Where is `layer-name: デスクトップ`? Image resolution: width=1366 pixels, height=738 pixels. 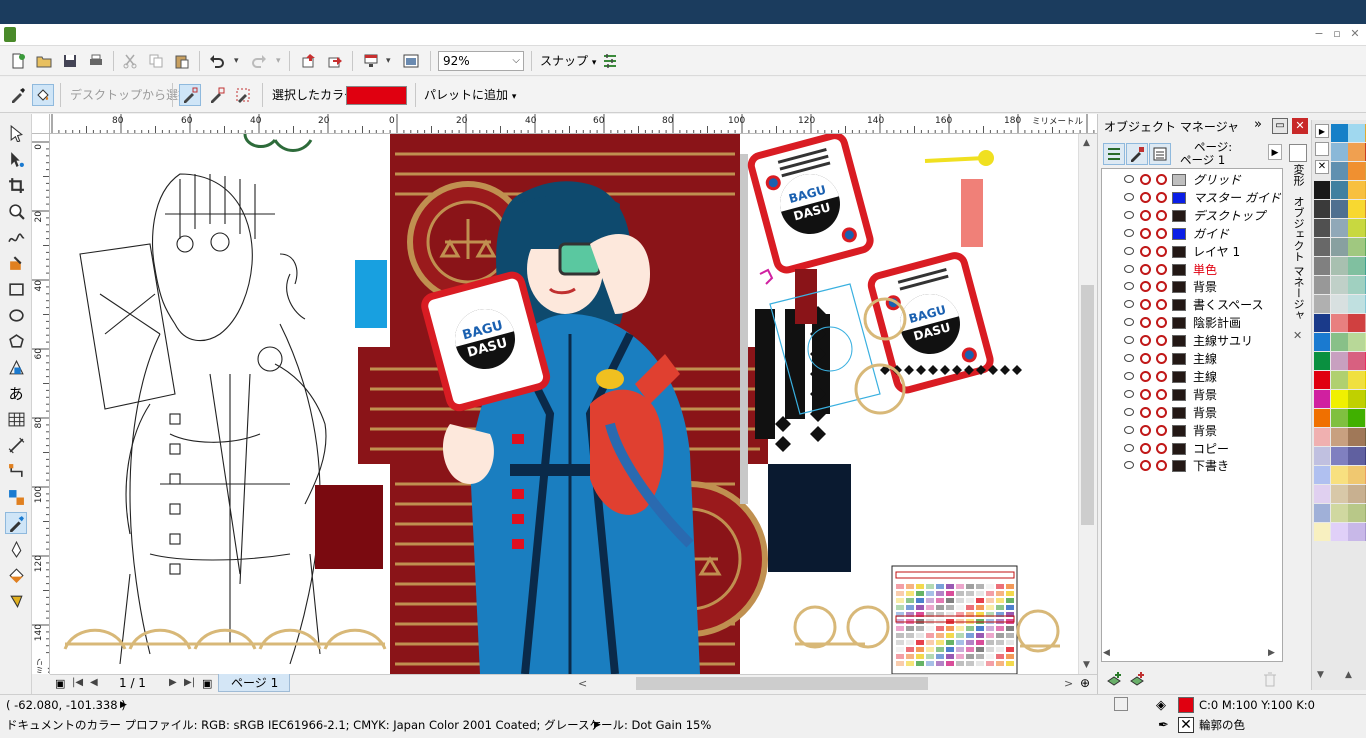 layer-name: デスクトップ is located at coordinates (1229, 216).